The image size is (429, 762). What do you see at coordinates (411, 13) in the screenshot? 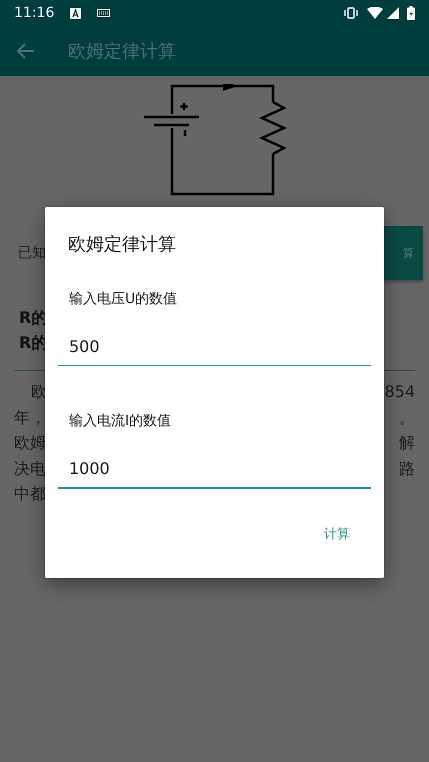
I see `battery-charging-icon` at bounding box center [411, 13].